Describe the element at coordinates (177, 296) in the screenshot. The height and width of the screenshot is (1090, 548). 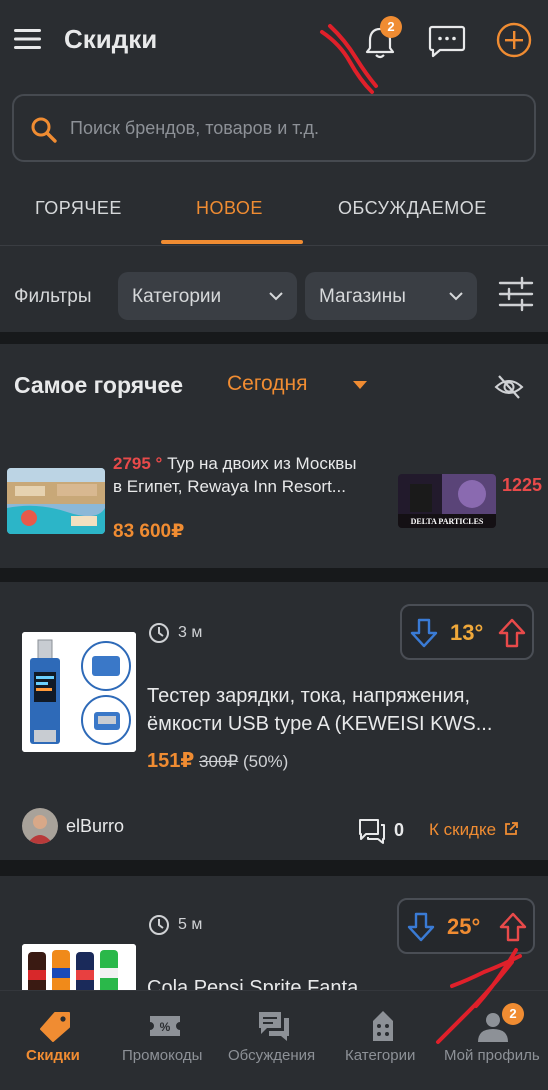
I see `categories-dropdown-label: Категории` at that location.